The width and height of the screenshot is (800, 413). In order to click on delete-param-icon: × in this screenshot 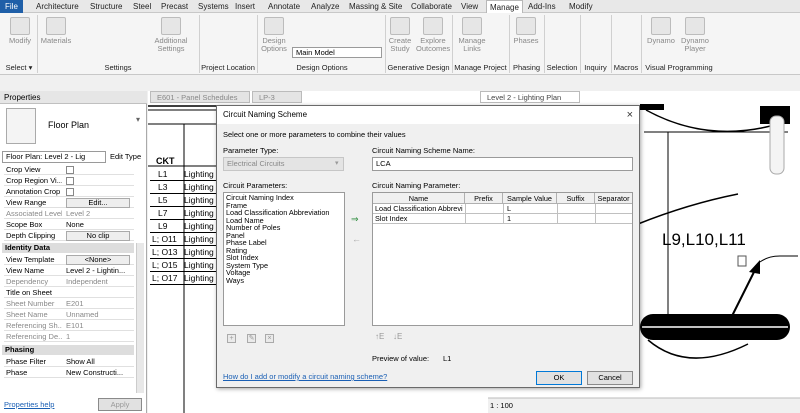, I will do `click(269, 338)`.